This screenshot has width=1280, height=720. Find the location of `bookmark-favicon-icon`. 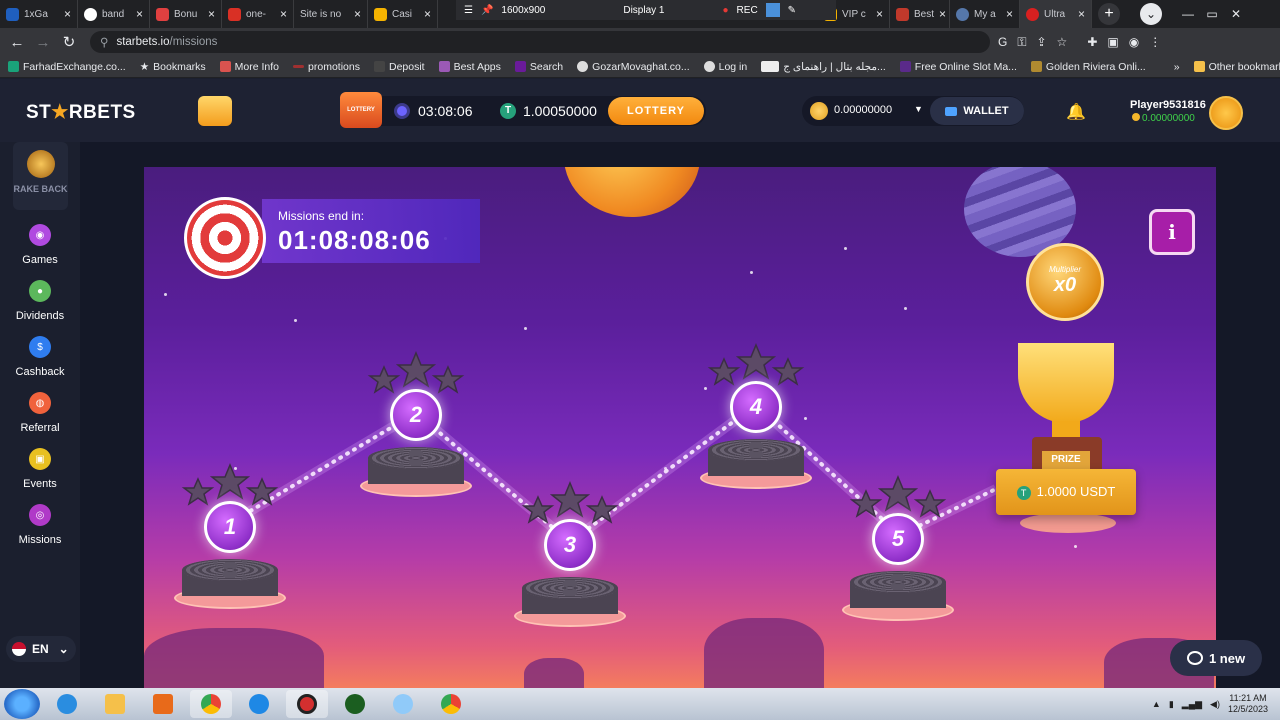

bookmark-favicon-icon is located at coordinates (379, 66).